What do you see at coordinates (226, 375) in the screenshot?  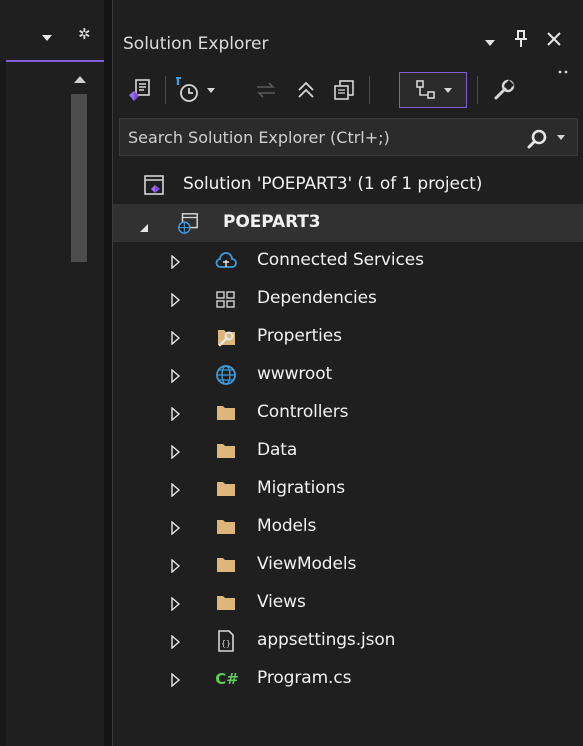 I see `globe-icon` at bounding box center [226, 375].